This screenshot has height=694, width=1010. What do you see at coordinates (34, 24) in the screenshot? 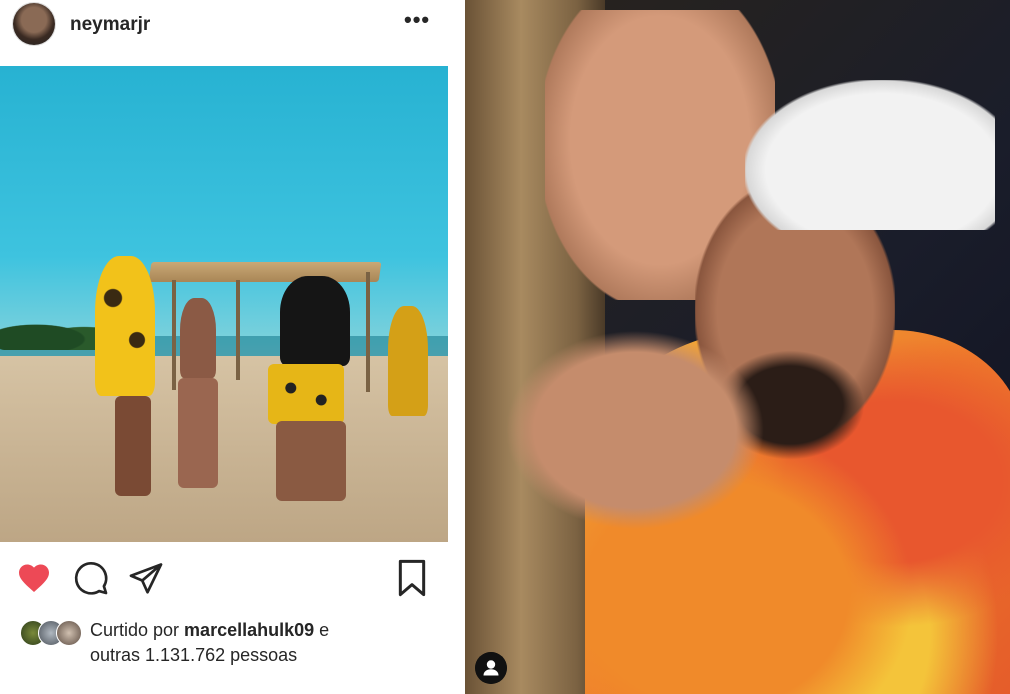
I see `profile-avatar` at bounding box center [34, 24].